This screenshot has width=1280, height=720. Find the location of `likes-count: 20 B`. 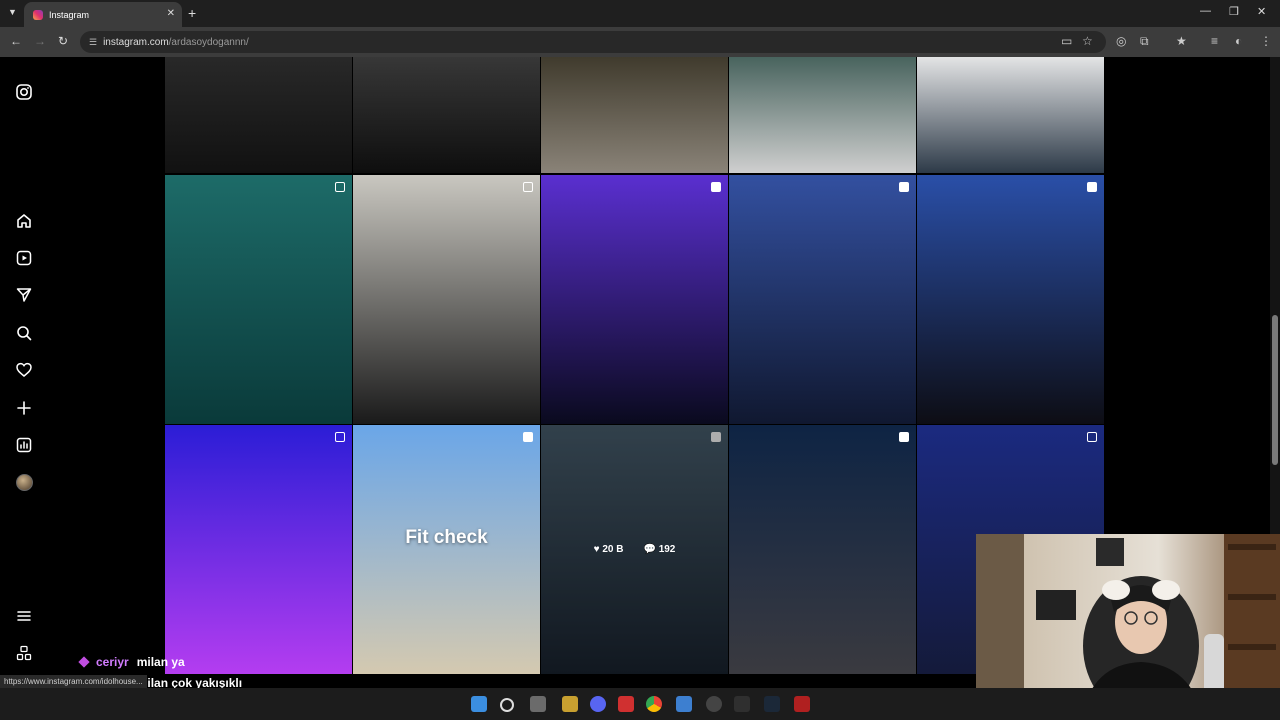

likes-count: 20 B is located at coordinates (613, 549).